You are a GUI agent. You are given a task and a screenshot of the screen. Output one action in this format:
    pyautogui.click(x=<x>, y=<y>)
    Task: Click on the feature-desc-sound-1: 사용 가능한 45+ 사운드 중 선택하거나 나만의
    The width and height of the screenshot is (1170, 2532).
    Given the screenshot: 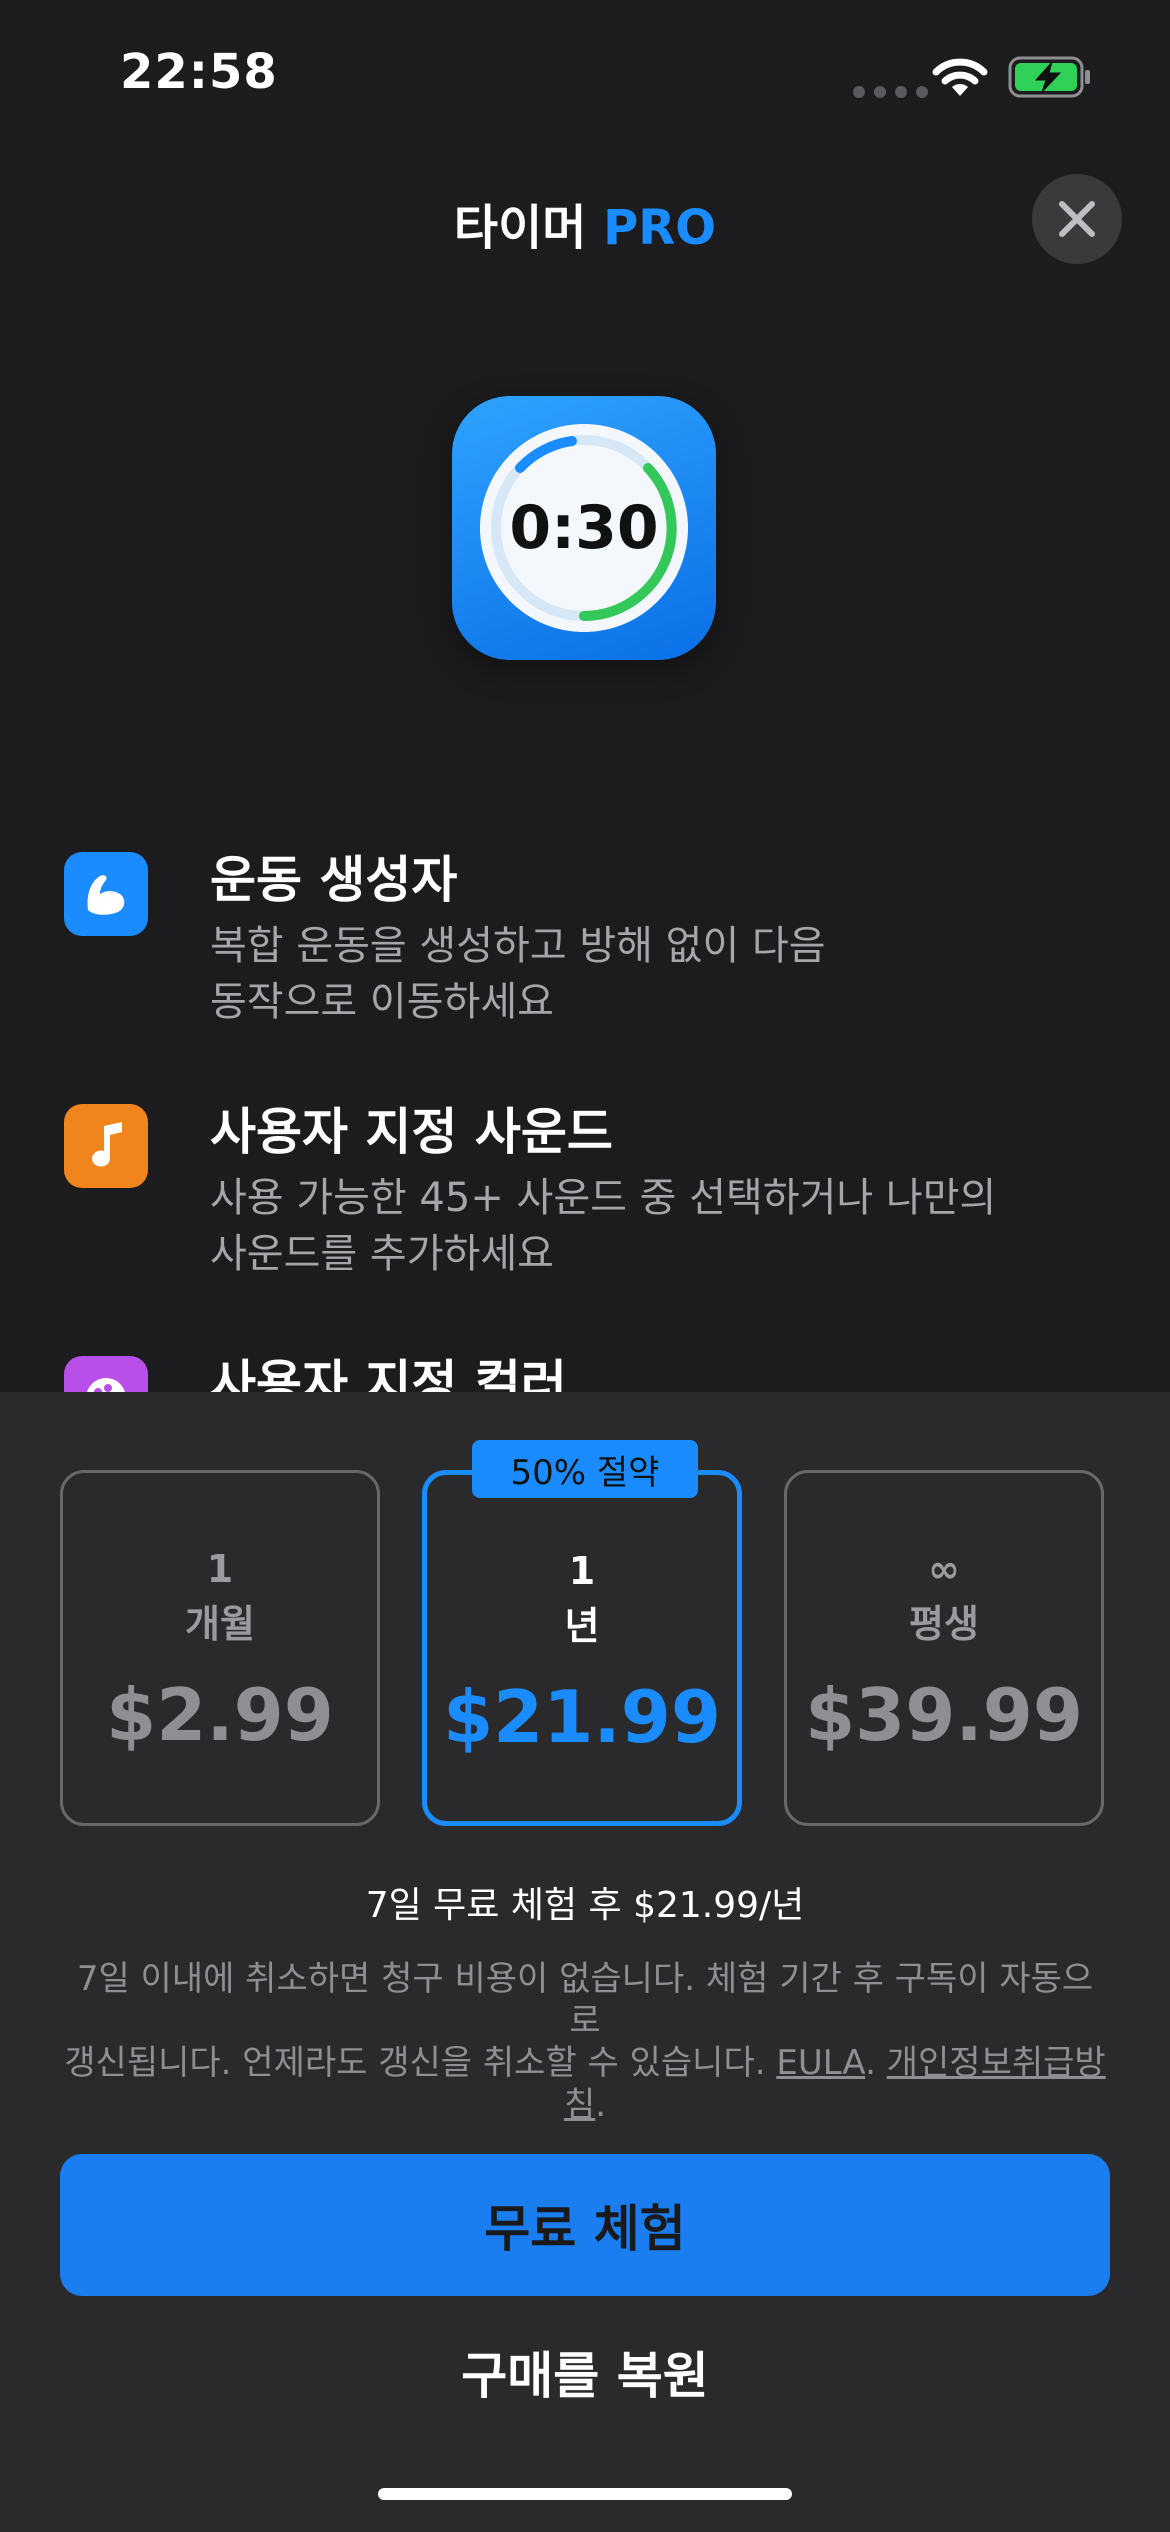 What is the action you would take?
    pyautogui.click(x=603, y=1198)
    